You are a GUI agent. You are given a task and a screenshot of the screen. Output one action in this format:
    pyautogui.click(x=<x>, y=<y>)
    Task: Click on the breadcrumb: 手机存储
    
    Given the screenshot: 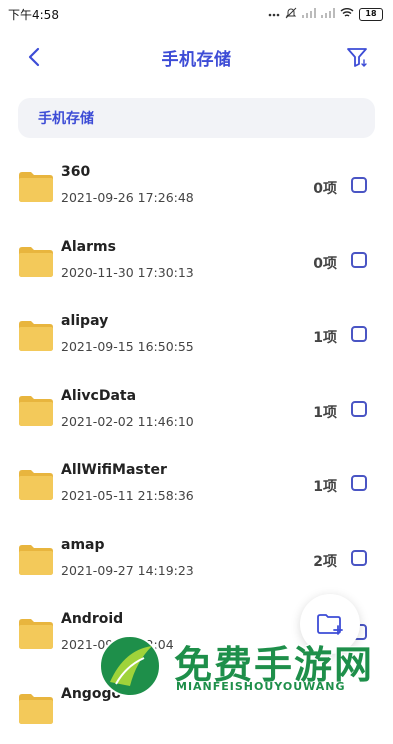 What is the action you would take?
    pyautogui.click(x=196, y=118)
    